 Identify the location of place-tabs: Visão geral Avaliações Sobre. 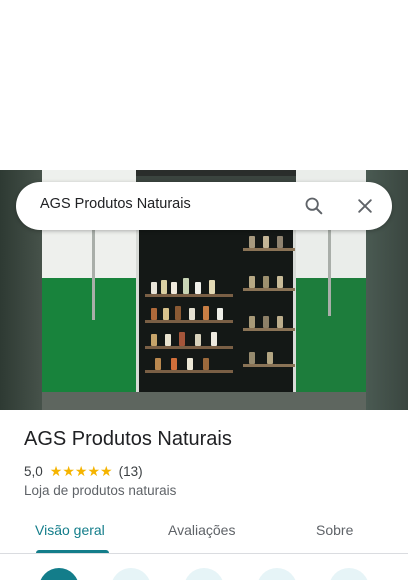
(204, 532).